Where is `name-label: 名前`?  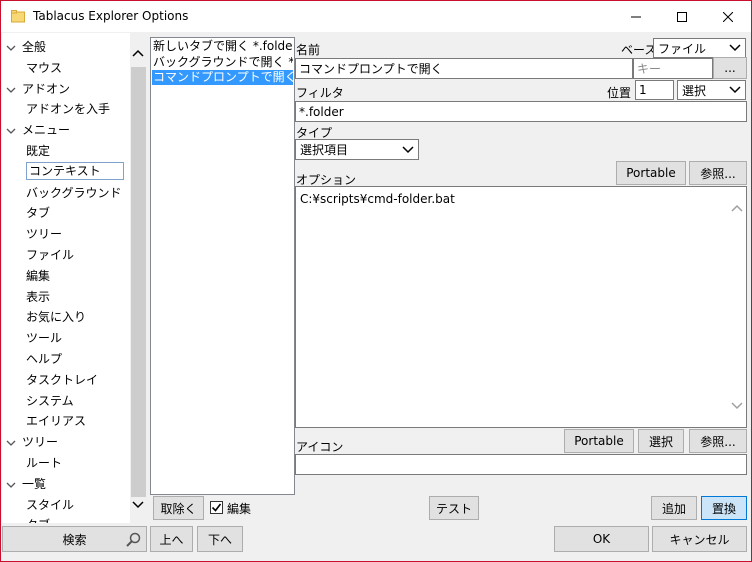
name-label: 名前 is located at coordinates (308, 50).